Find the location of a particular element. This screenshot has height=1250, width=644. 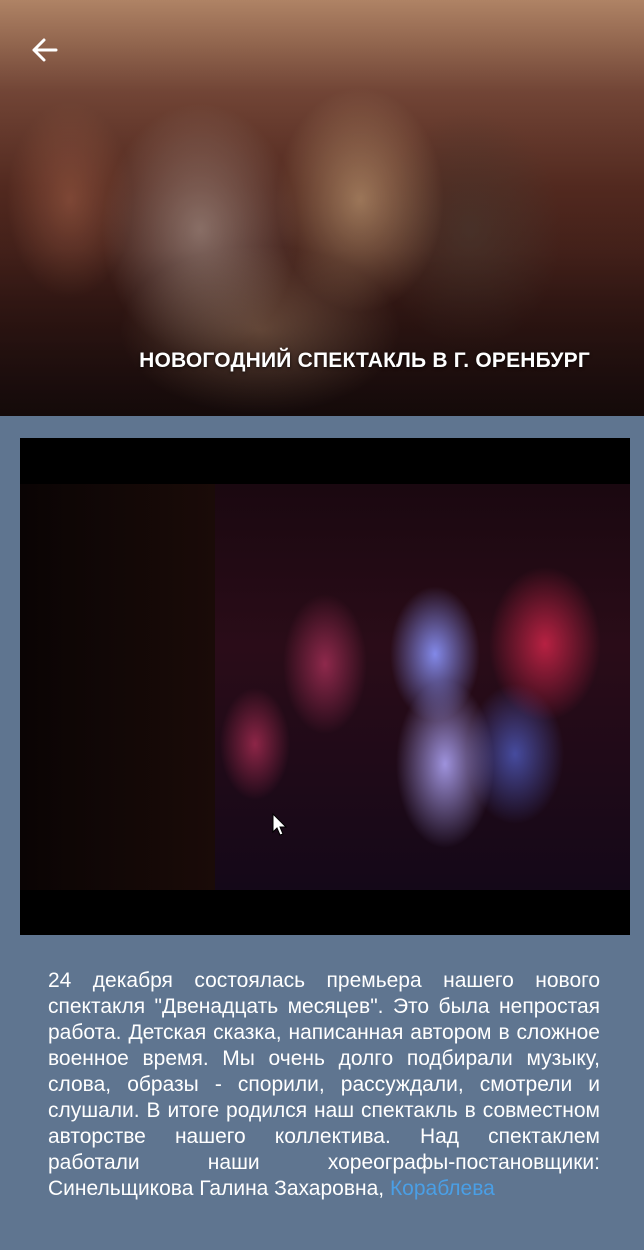

arrow-left-icon is located at coordinates (45, 50).